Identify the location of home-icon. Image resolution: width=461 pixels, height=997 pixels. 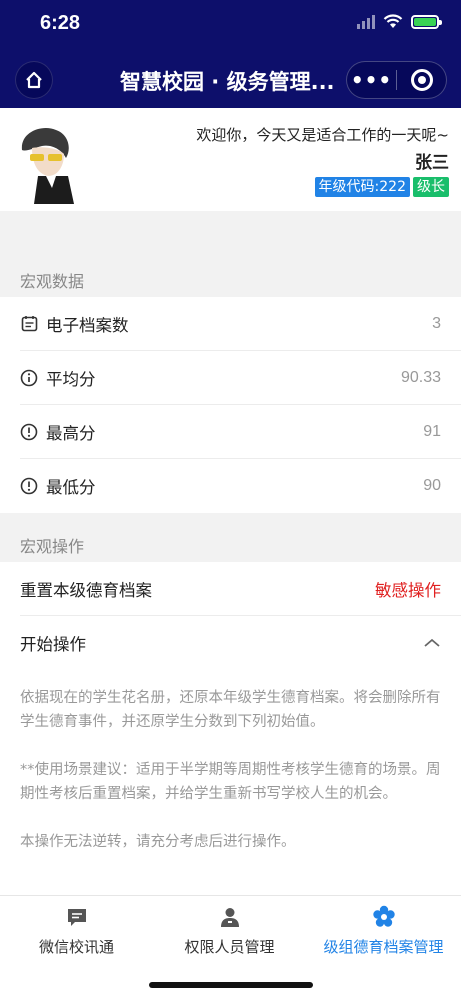
(34, 80).